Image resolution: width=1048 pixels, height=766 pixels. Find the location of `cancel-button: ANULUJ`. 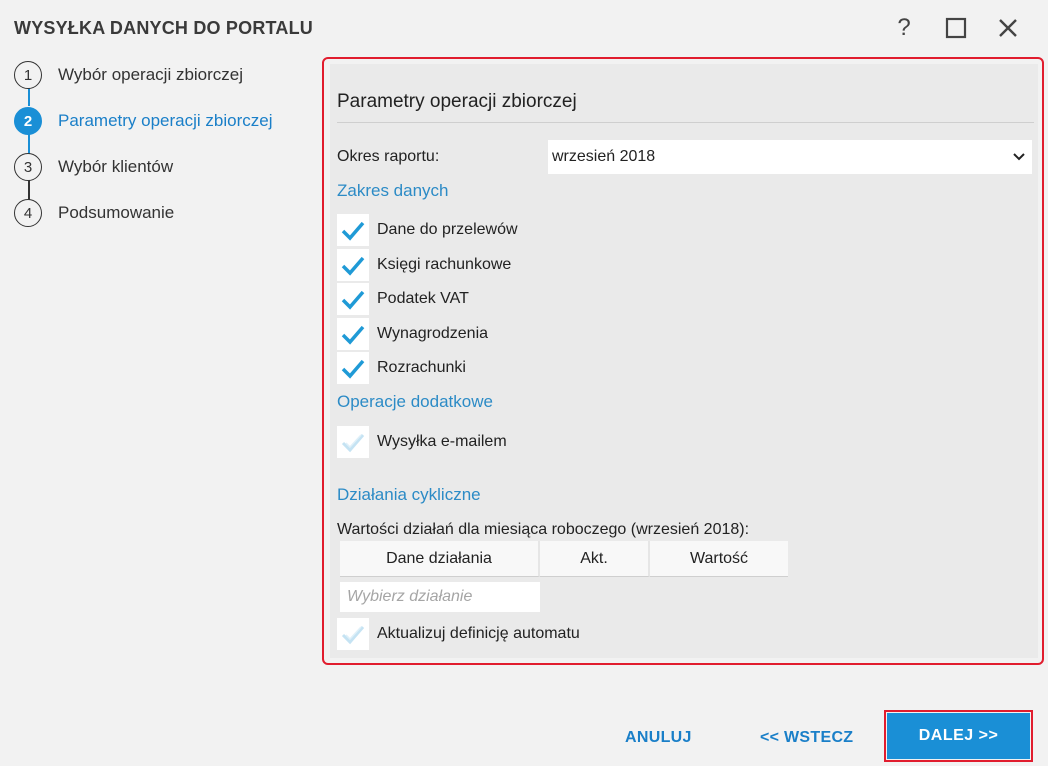

cancel-button: ANULUJ is located at coordinates (658, 738).